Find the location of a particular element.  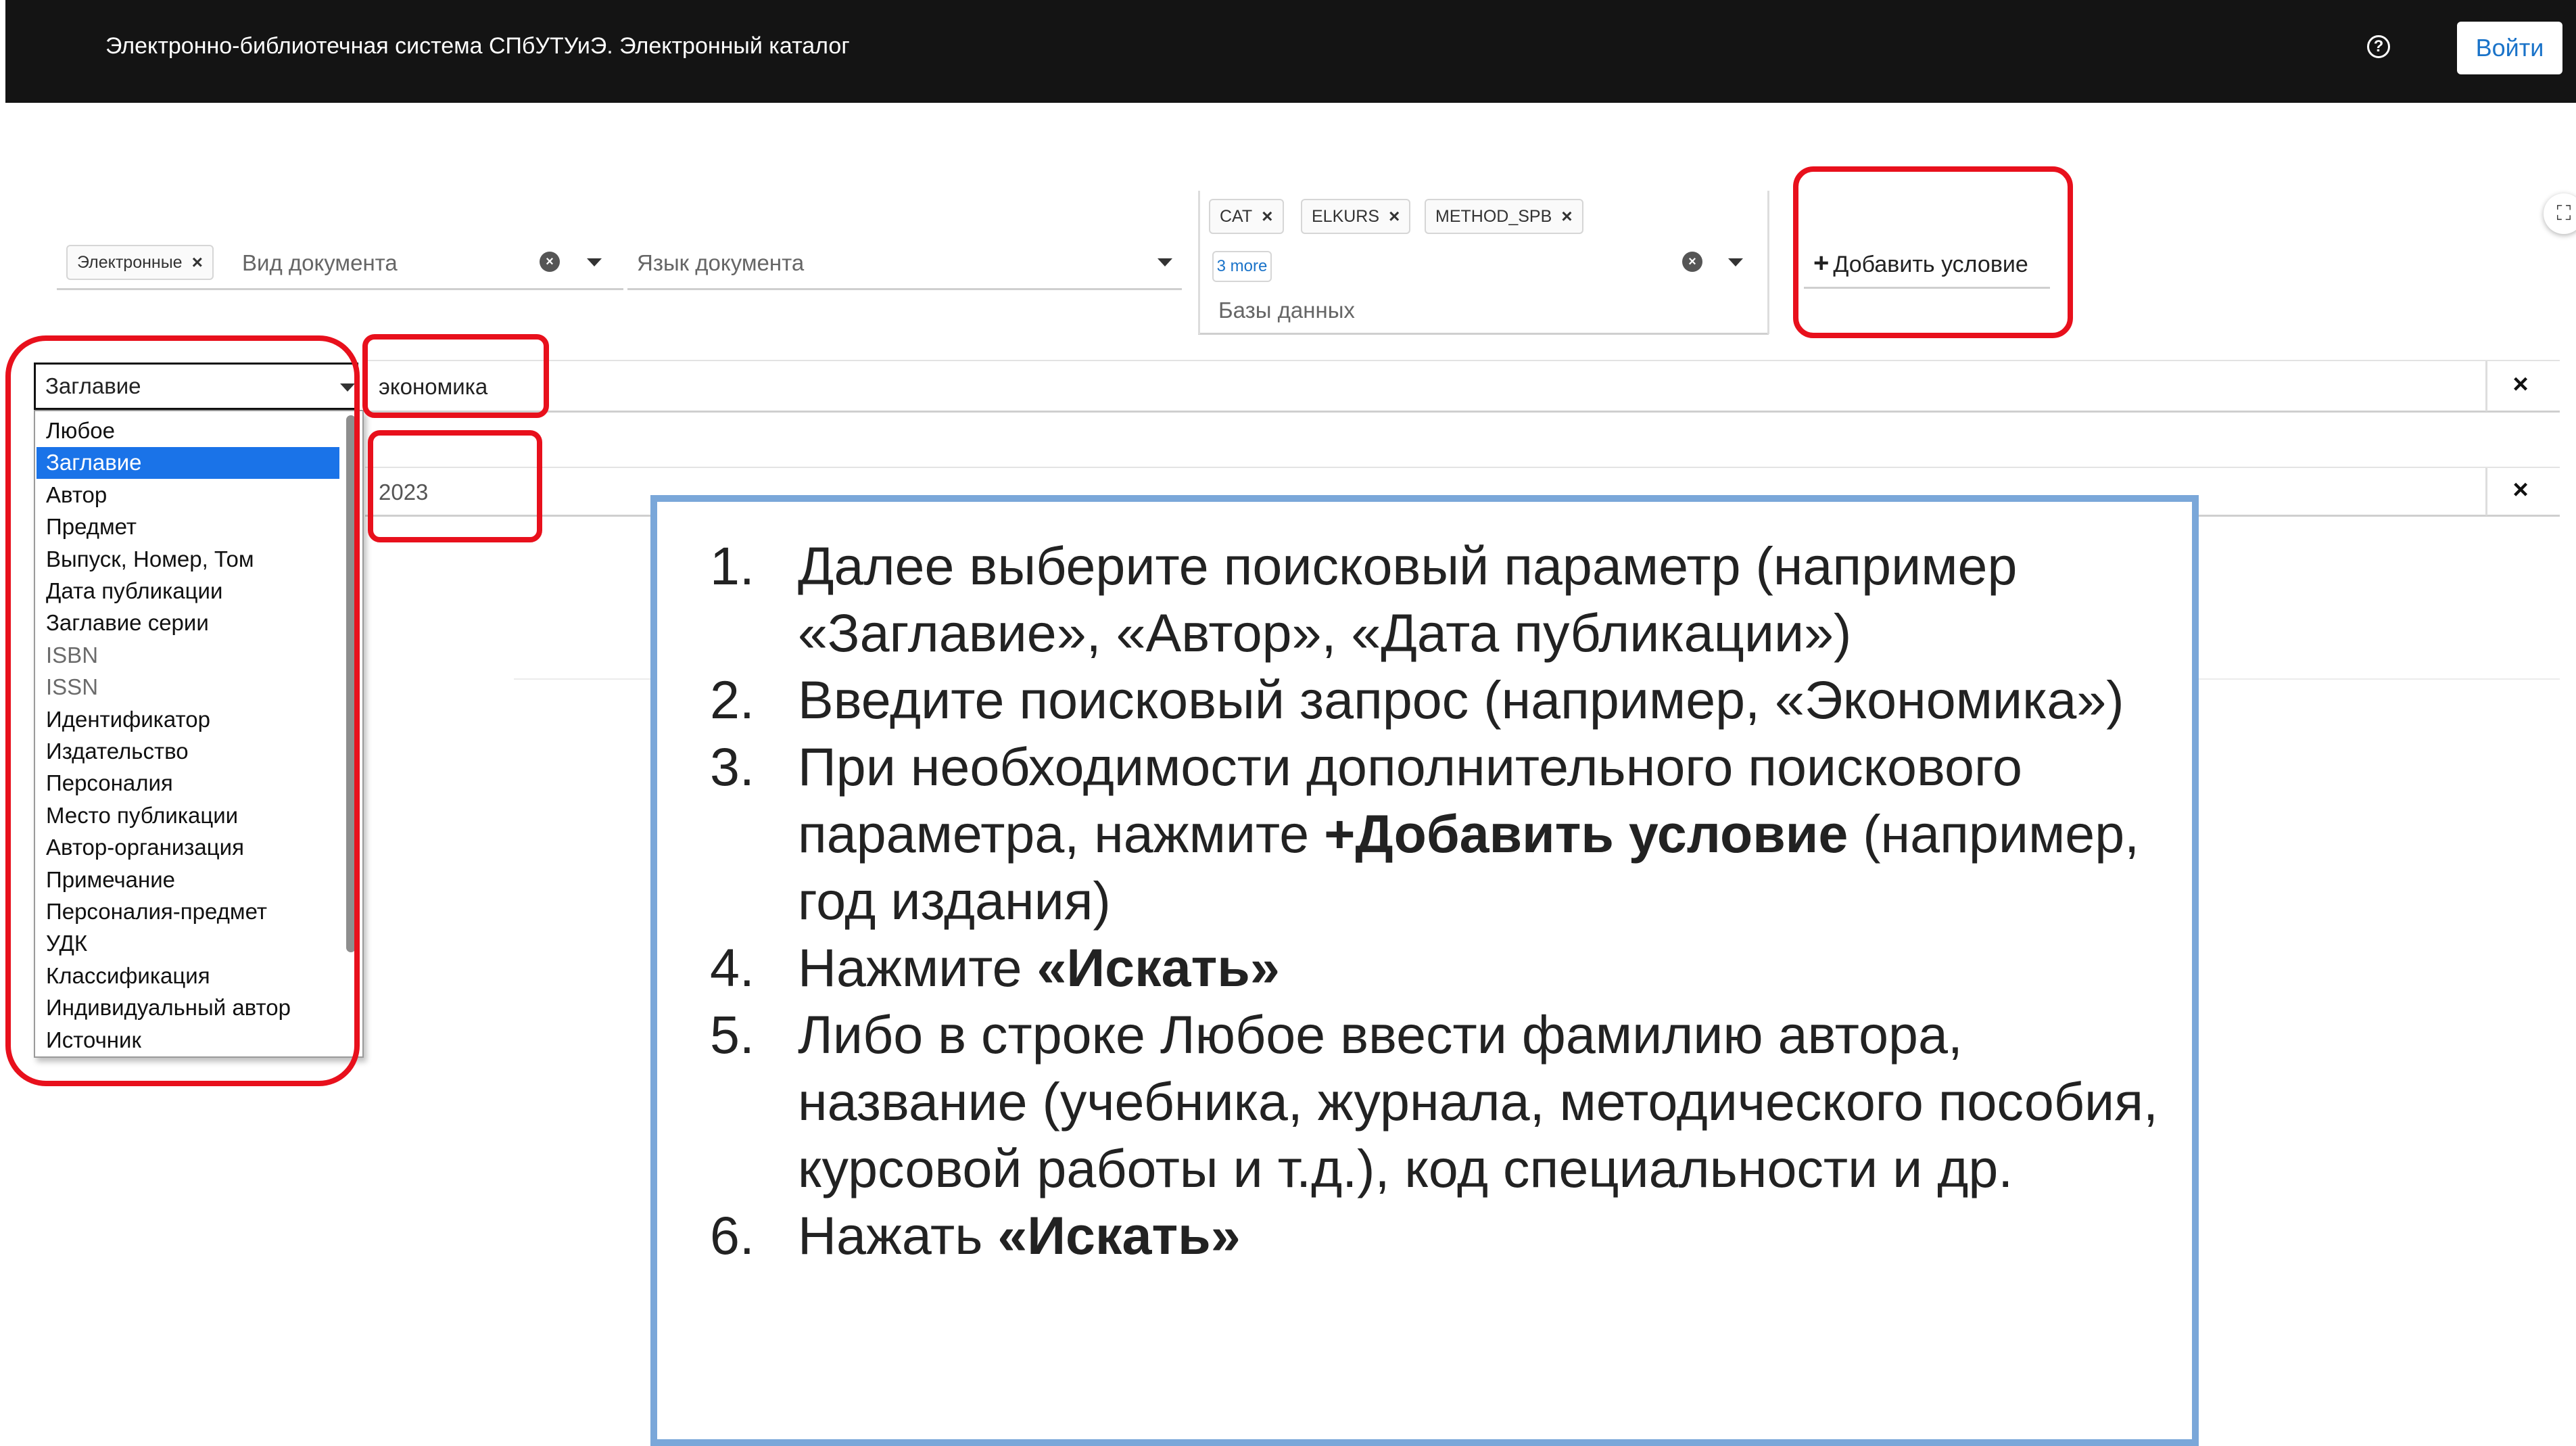

instruction-text: Нажмите is located at coordinates (917, 967).